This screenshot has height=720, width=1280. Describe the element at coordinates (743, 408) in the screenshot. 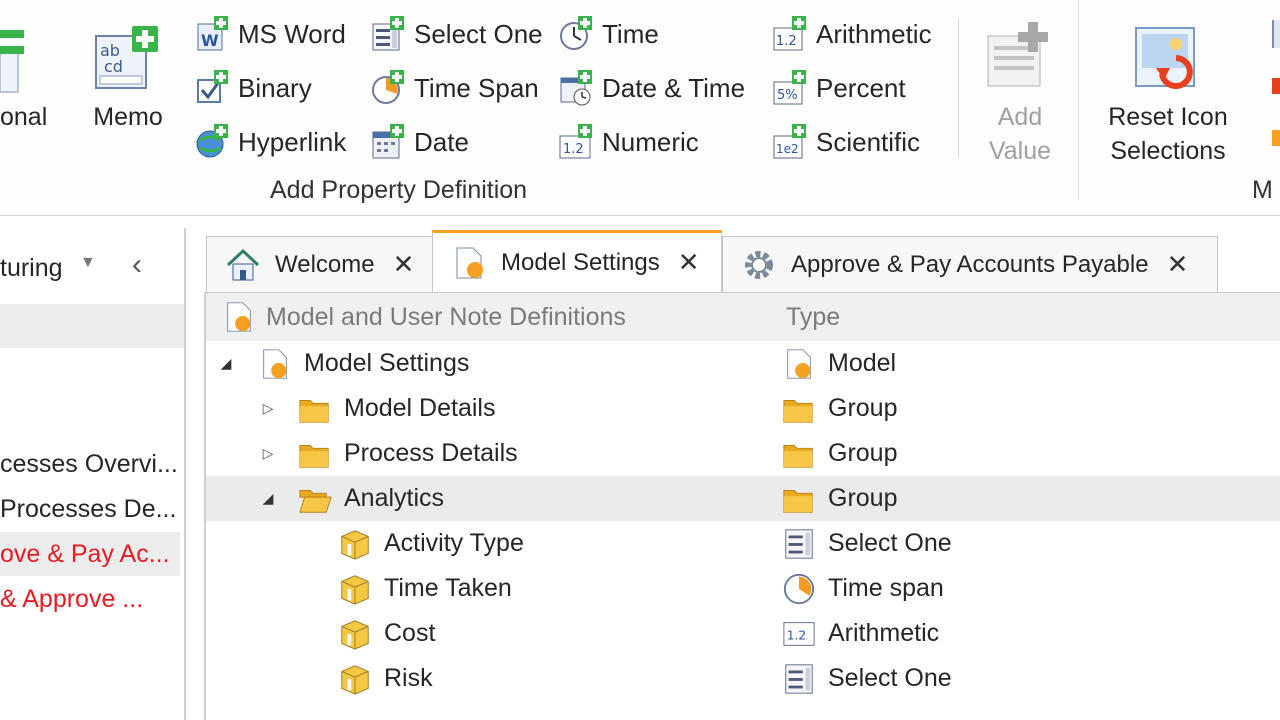

I see `tree-row: ▷ Model Details Group` at that location.